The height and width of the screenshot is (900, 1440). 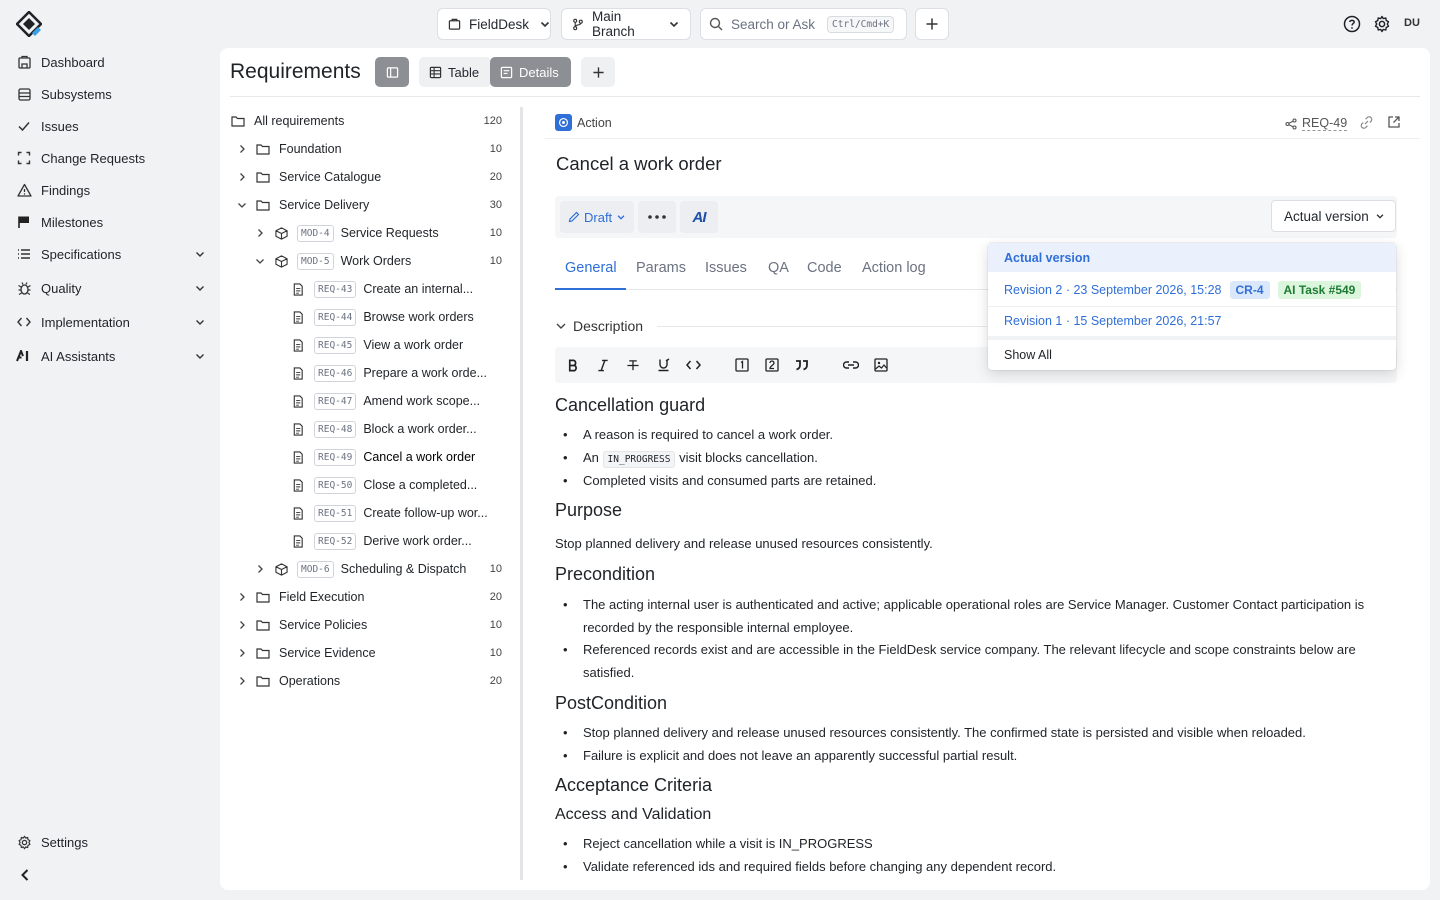 What do you see at coordinates (287, 121) in the screenshot?
I see `tree-all-requirements: All requirements` at bounding box center [287, 121].